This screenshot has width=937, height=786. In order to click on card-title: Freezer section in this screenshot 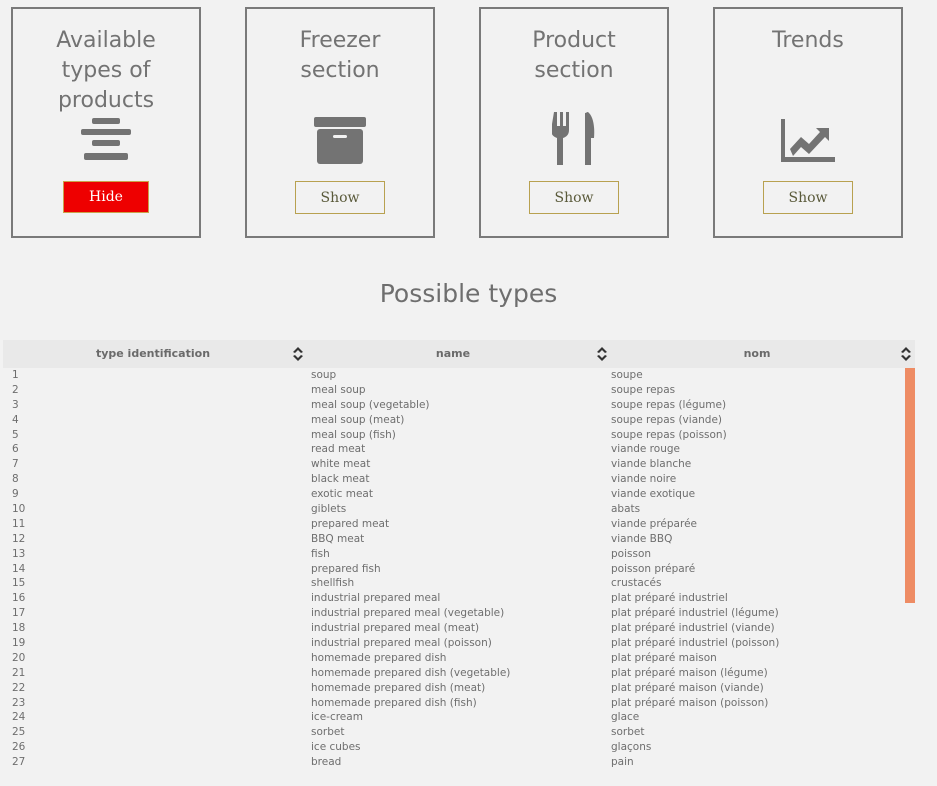, I will do `click(340, 55)`.